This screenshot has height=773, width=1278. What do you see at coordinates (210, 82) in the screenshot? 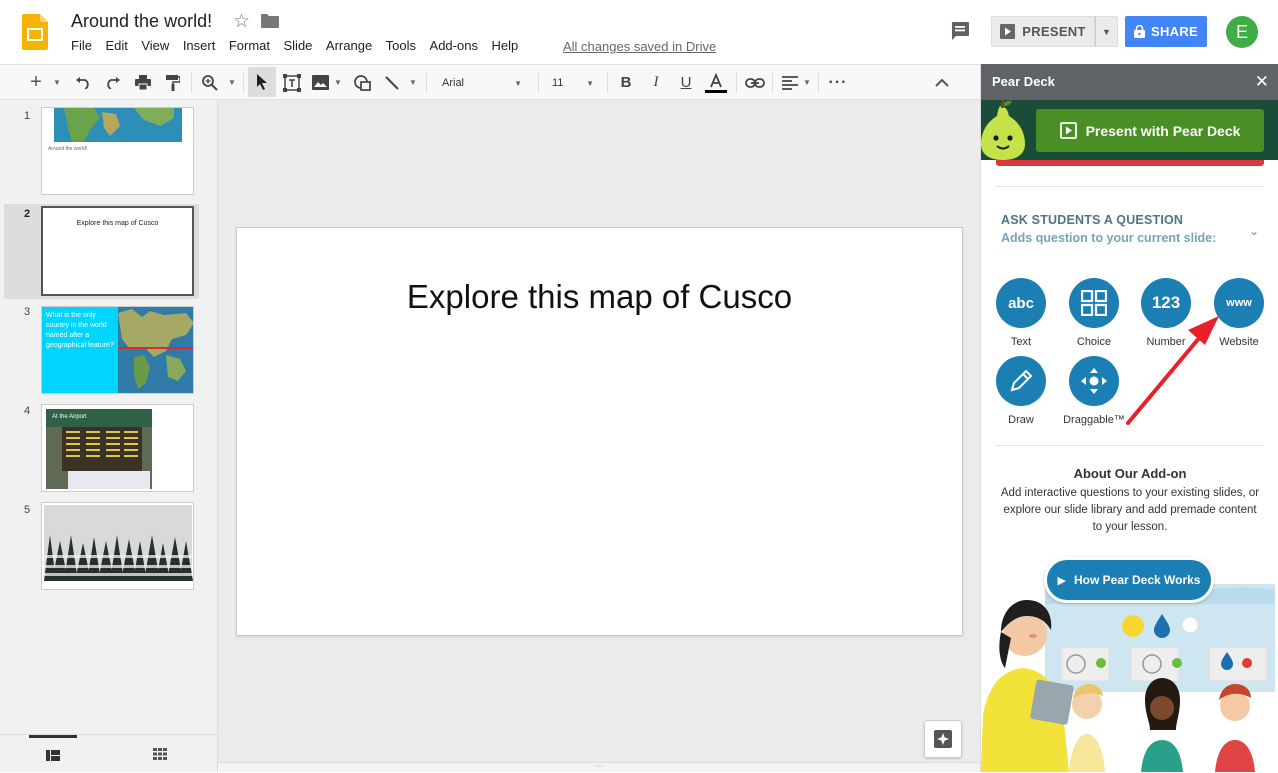
I see `zoom-icon` at bounding box center [210, 82].